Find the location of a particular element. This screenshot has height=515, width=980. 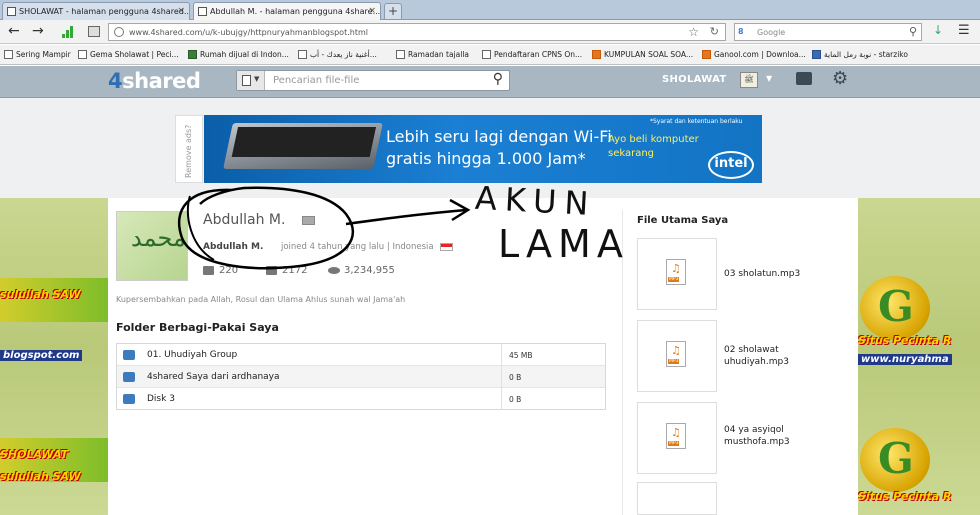

table-row: 01. Uhudiyah Group 45 MB is located at coordinates (361, 355).